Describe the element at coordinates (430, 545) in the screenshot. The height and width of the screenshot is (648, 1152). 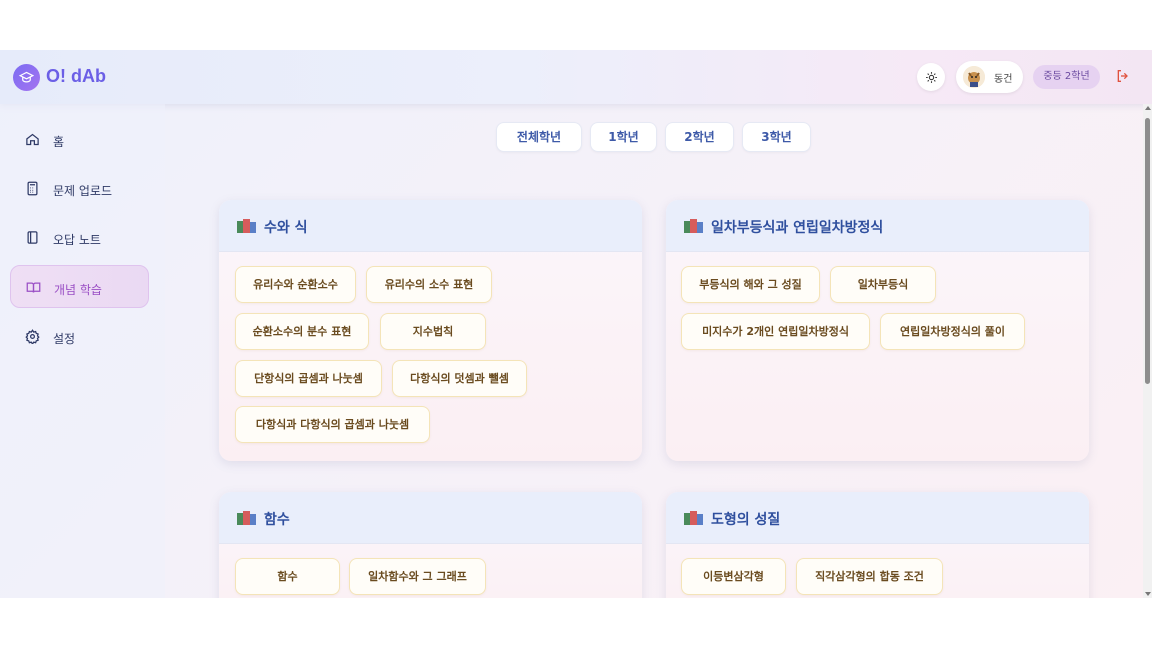
I see `concept-card: 함수 함수 일차함수와 그 그래프` at that location.